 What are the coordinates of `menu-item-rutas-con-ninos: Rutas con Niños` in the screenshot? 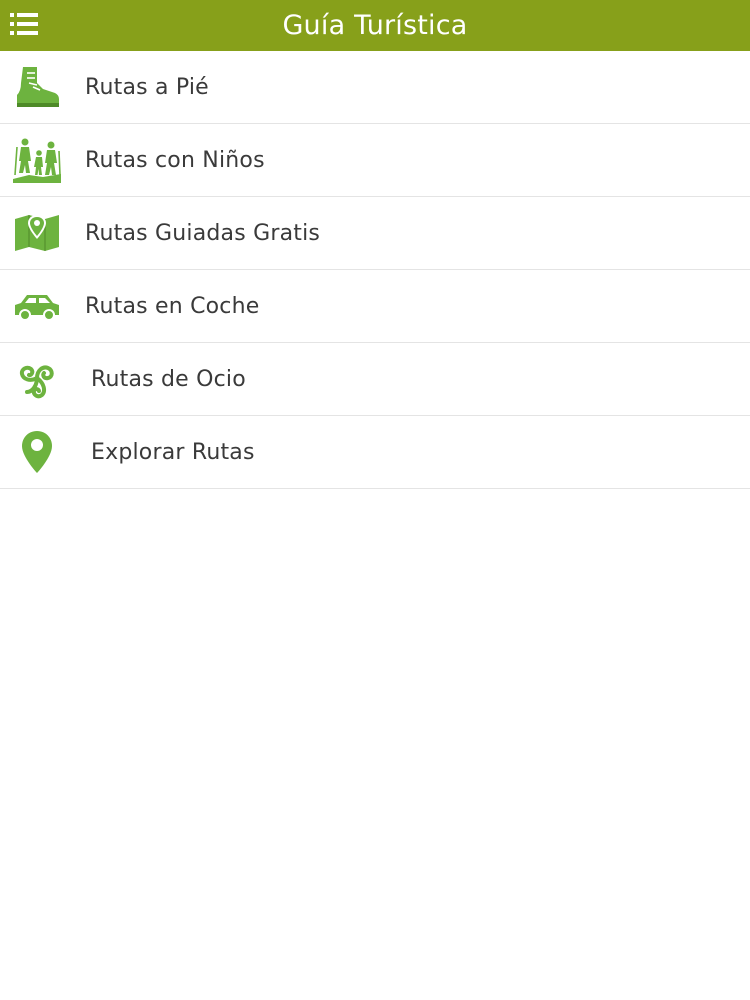 It's located at (375, 160).